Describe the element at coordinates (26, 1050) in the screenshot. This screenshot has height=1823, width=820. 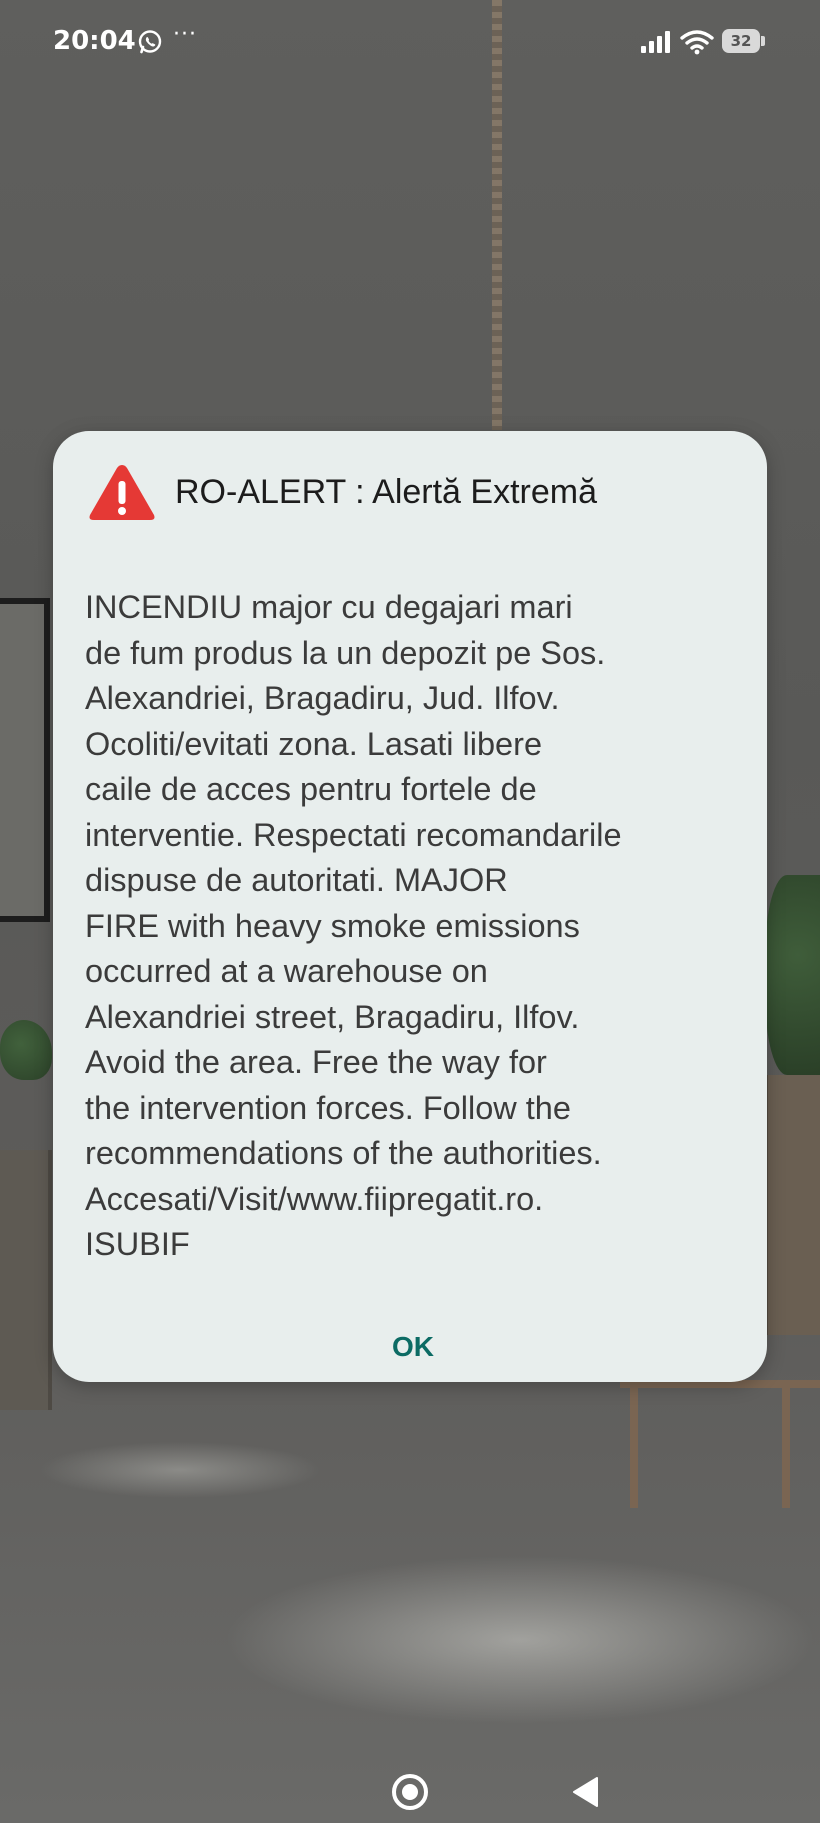
I see `plant-left` at that location.